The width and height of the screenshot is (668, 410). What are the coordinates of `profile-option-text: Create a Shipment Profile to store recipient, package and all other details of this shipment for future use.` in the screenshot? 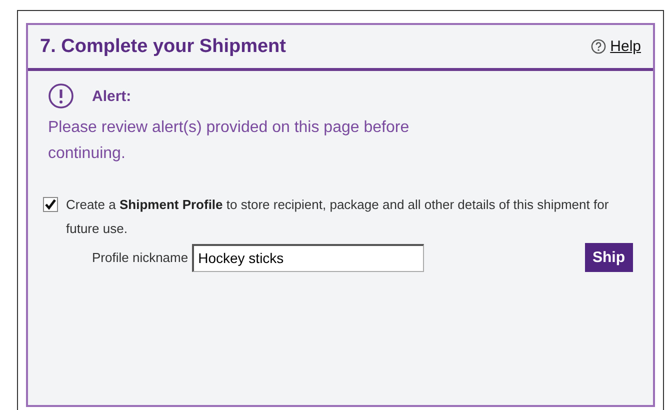 It's located at (338, 217).